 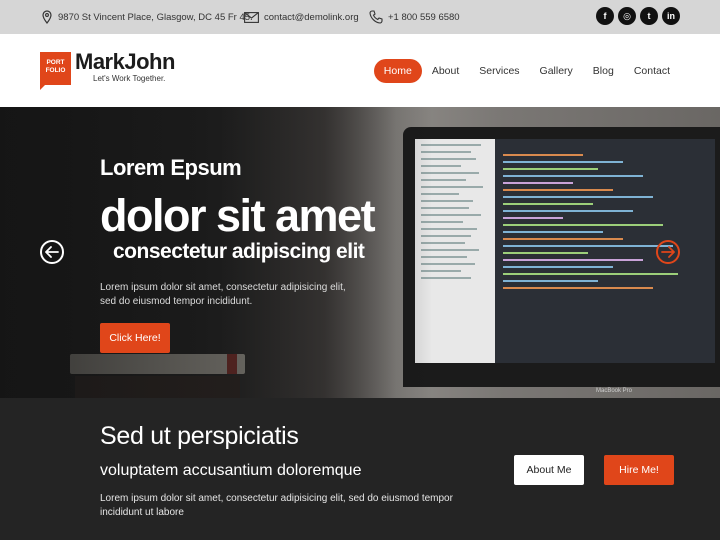 What do you see at coordinates (171, 167) in the screenshot?
I see `hero-subtitle: Lorem Epsum` at bounding box center [171, 167].